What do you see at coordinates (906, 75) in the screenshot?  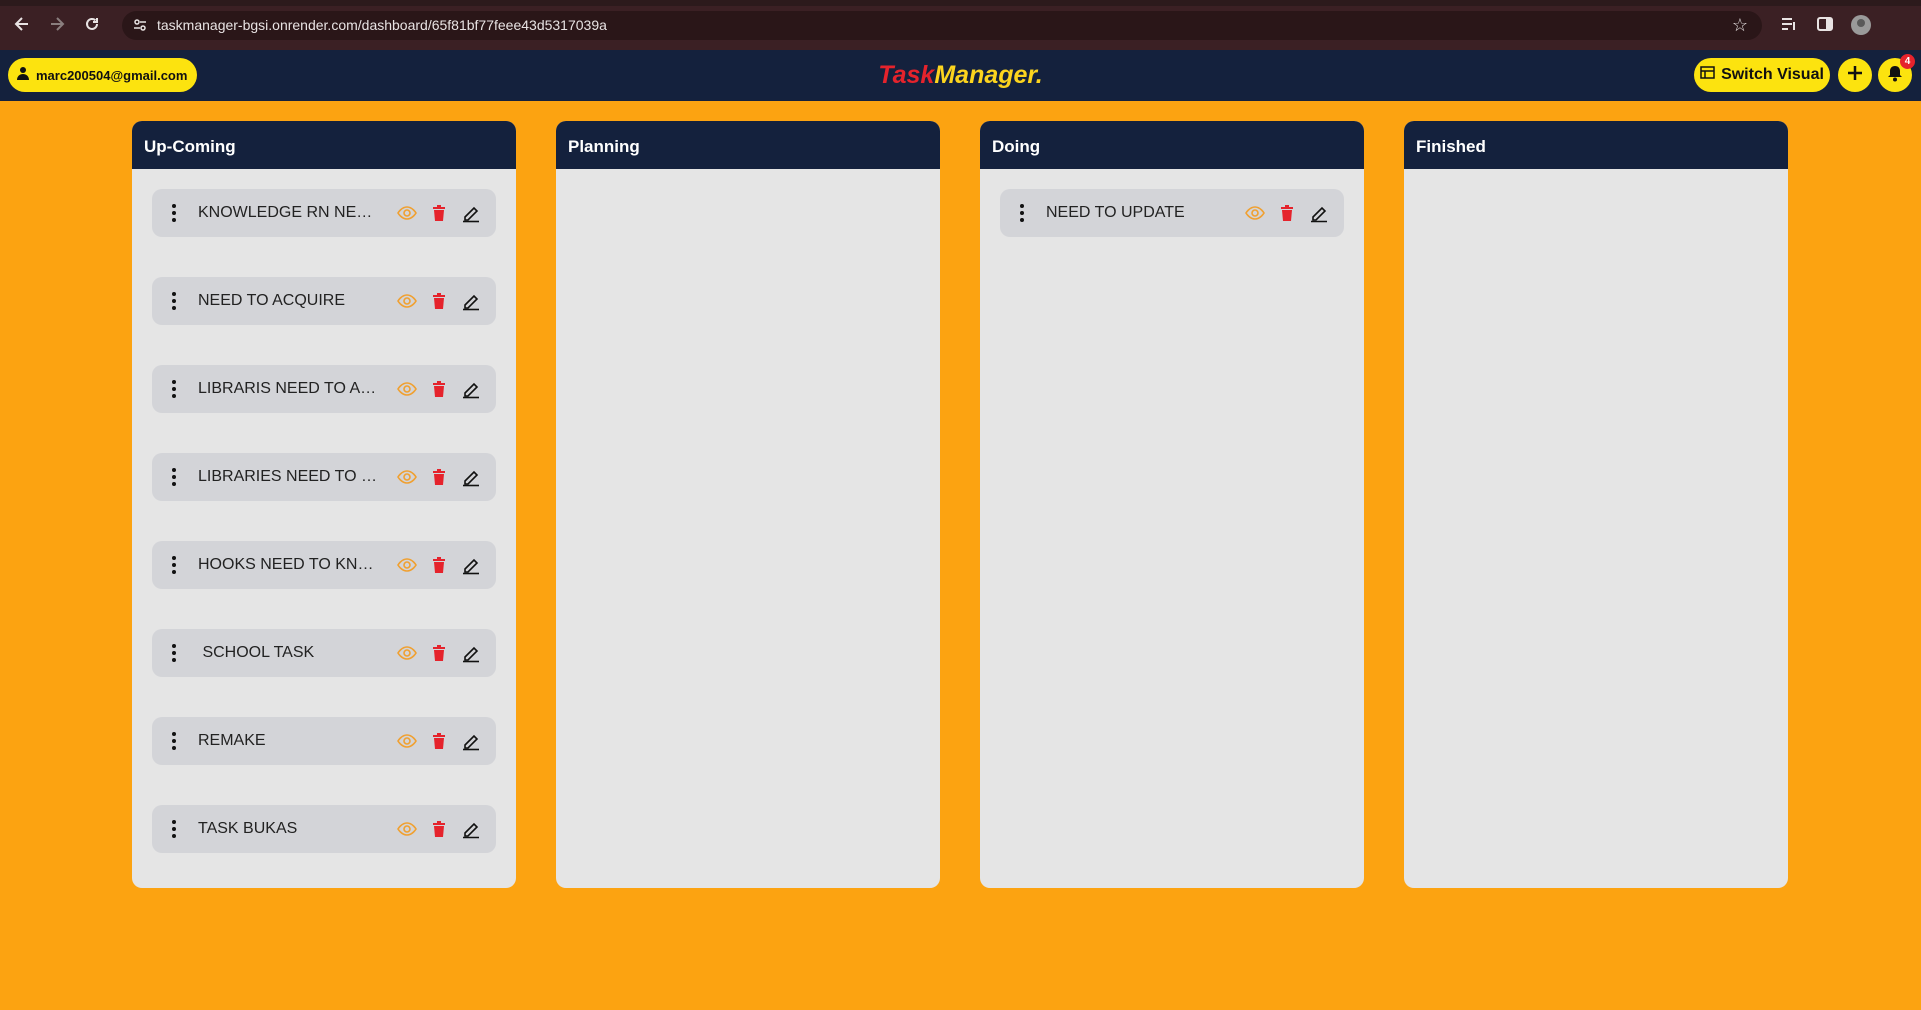 I see `logo-task: Task` at bounding box center [906, 75].